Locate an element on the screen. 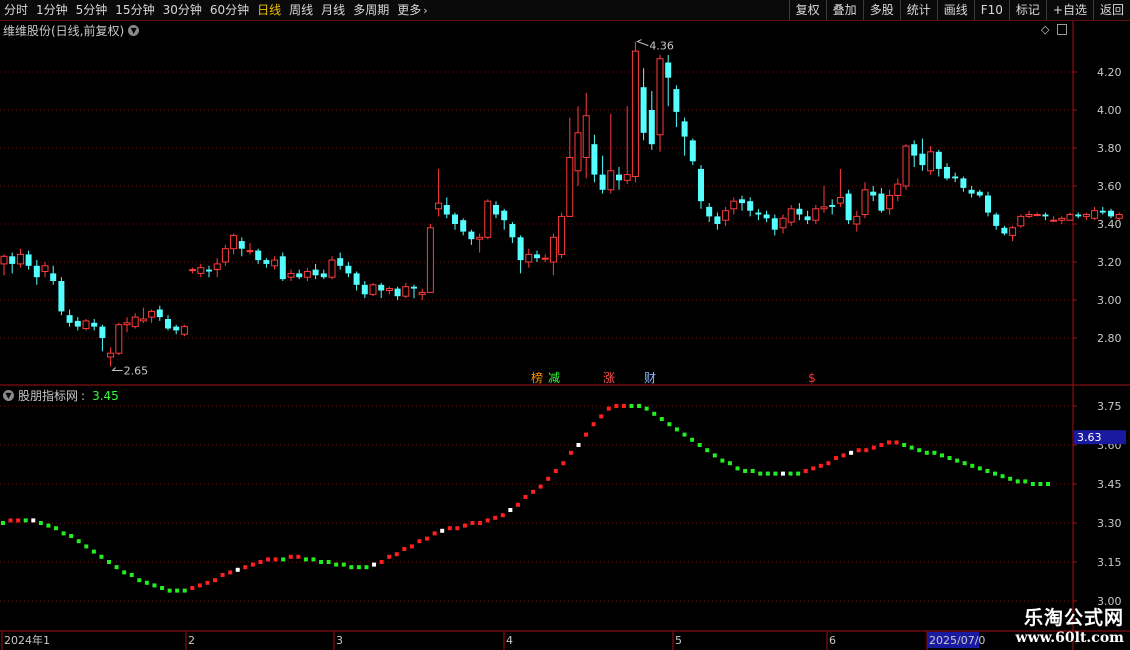  period-tab-2: 5分钟 is located at coordinates (92, 10).